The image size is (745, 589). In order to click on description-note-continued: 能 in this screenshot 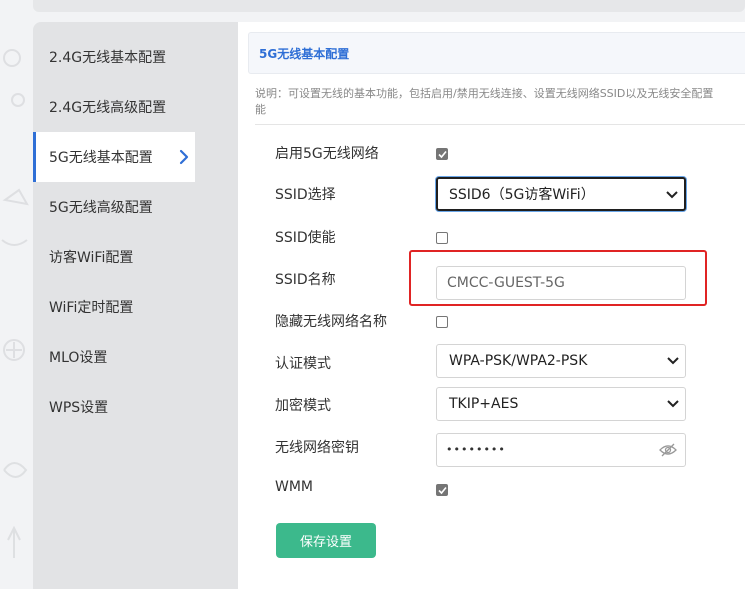, I will do `click(260, 109)`.